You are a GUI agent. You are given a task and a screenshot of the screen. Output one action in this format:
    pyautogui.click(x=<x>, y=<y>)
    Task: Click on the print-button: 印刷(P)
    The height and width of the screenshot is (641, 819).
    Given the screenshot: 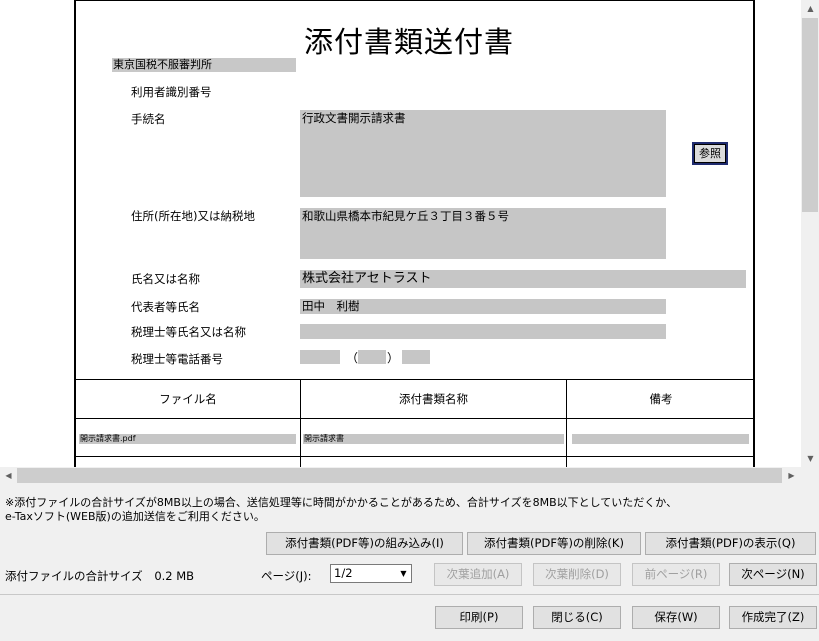 What is the action you would take?
    pyautogui.click(x=479, y=617)
    